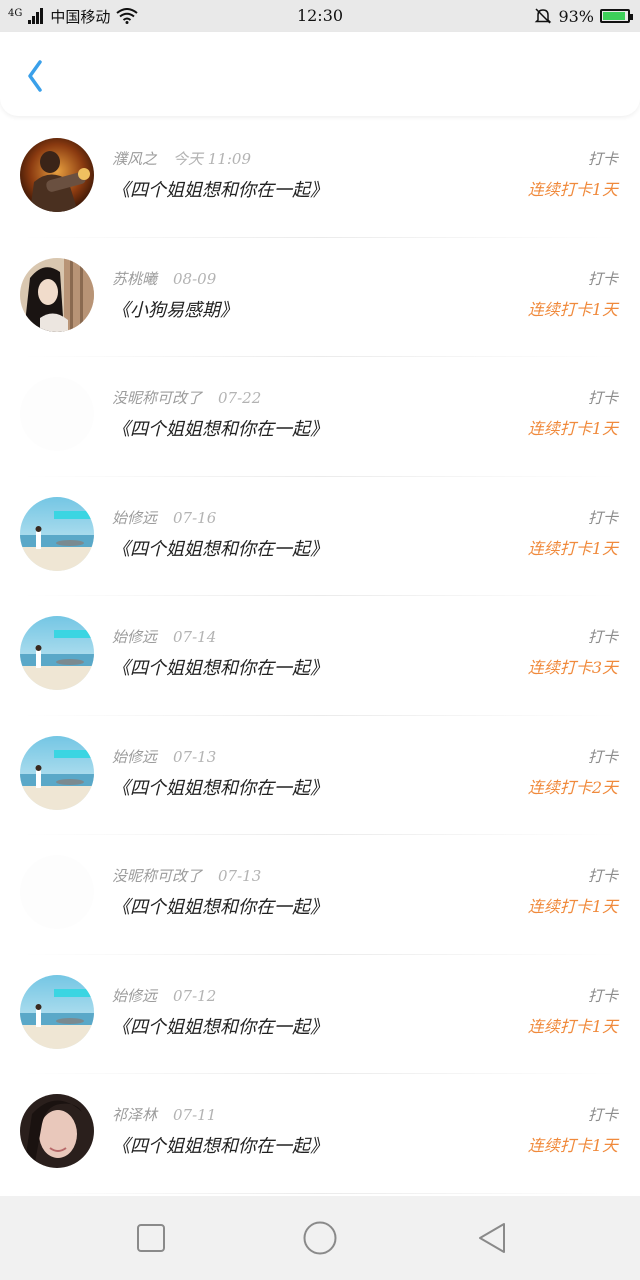  I want to click on post-meta: 没昵称可改了 07-13, so click(186, 875).